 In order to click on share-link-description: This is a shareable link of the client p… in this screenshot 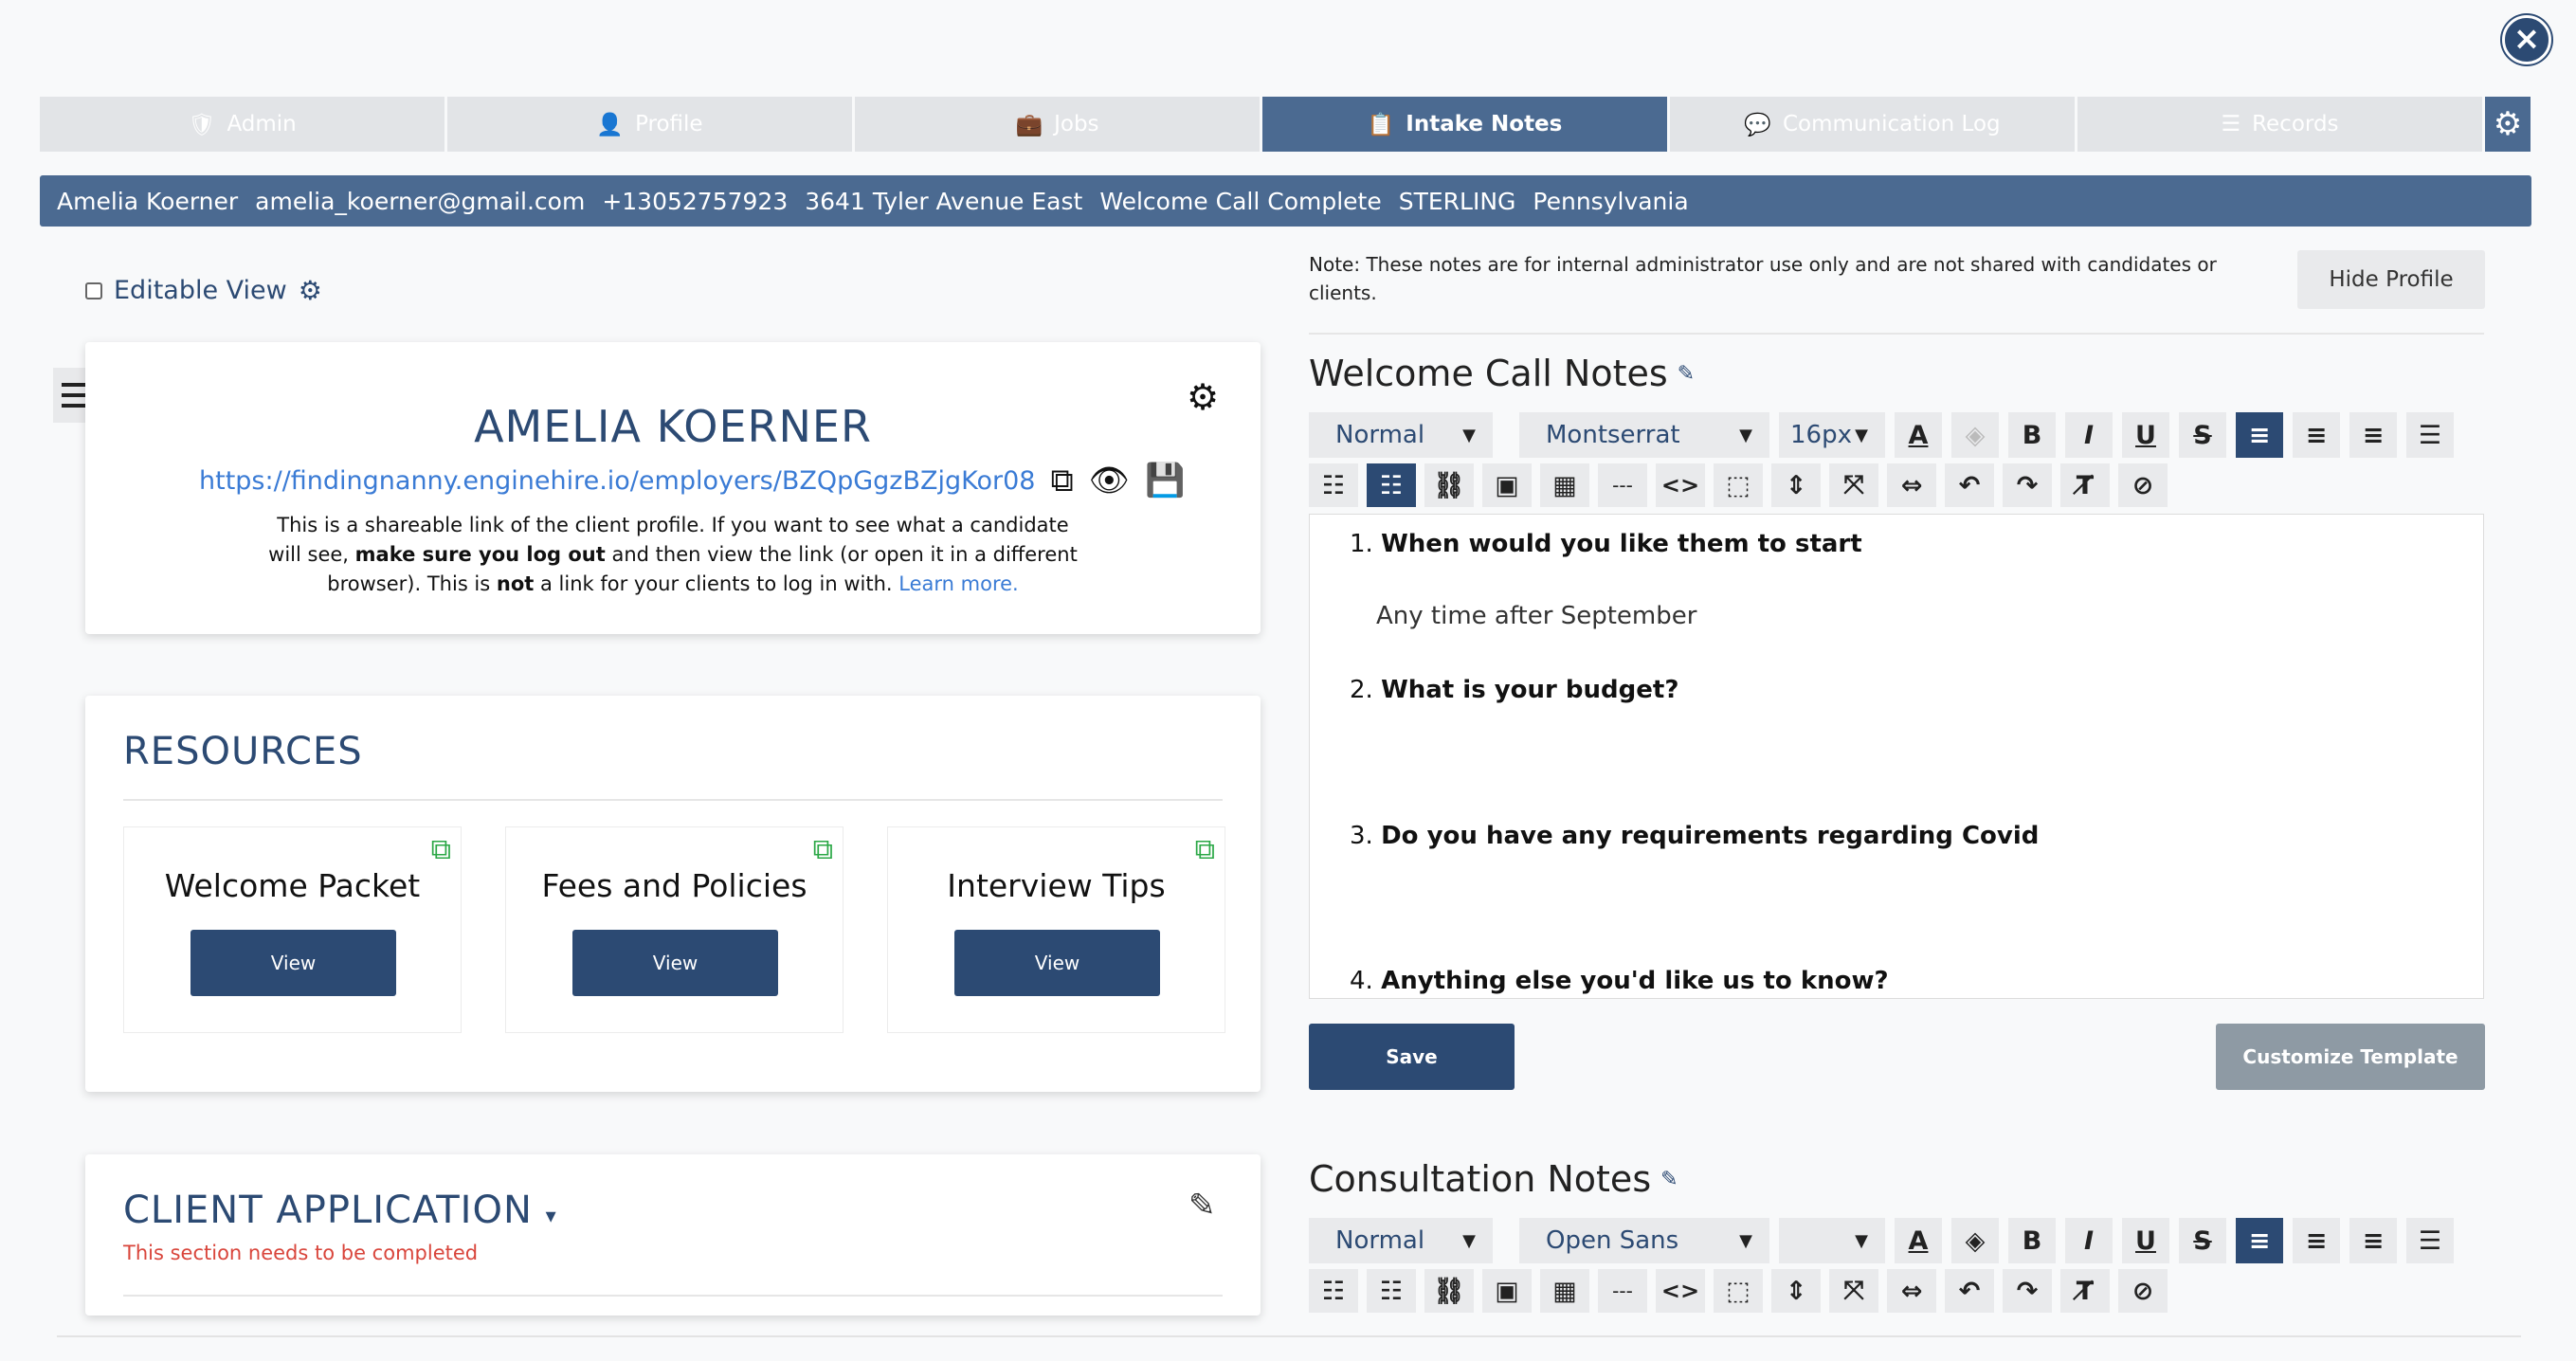, I will do `click(673, 554)`.